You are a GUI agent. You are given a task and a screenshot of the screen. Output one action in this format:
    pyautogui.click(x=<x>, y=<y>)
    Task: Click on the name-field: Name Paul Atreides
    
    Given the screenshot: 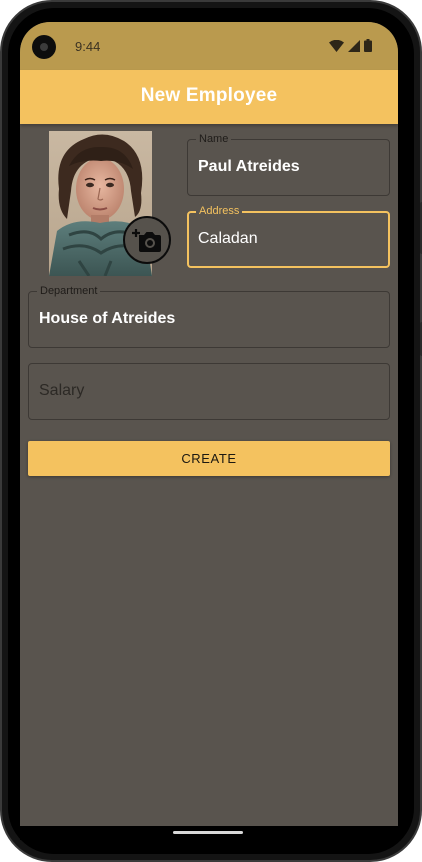 What is the action you would take?
    pyautogui.click(x=288, y=164)
    